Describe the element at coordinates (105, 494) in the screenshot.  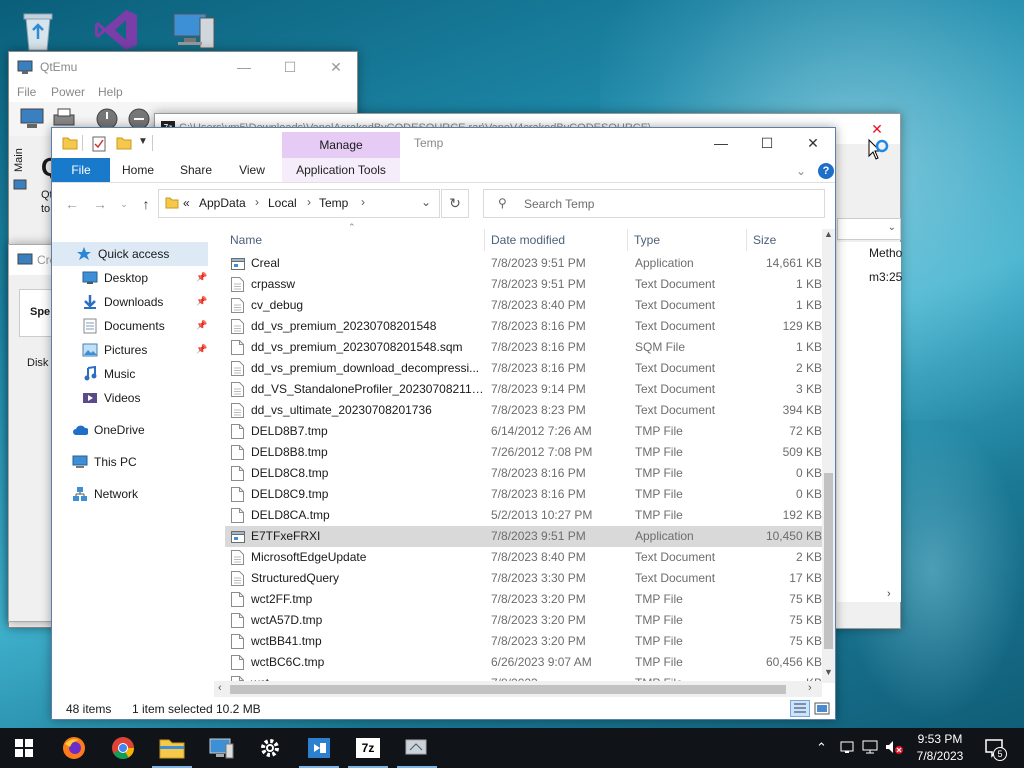
I see `nav-item-network: Network` at that location.